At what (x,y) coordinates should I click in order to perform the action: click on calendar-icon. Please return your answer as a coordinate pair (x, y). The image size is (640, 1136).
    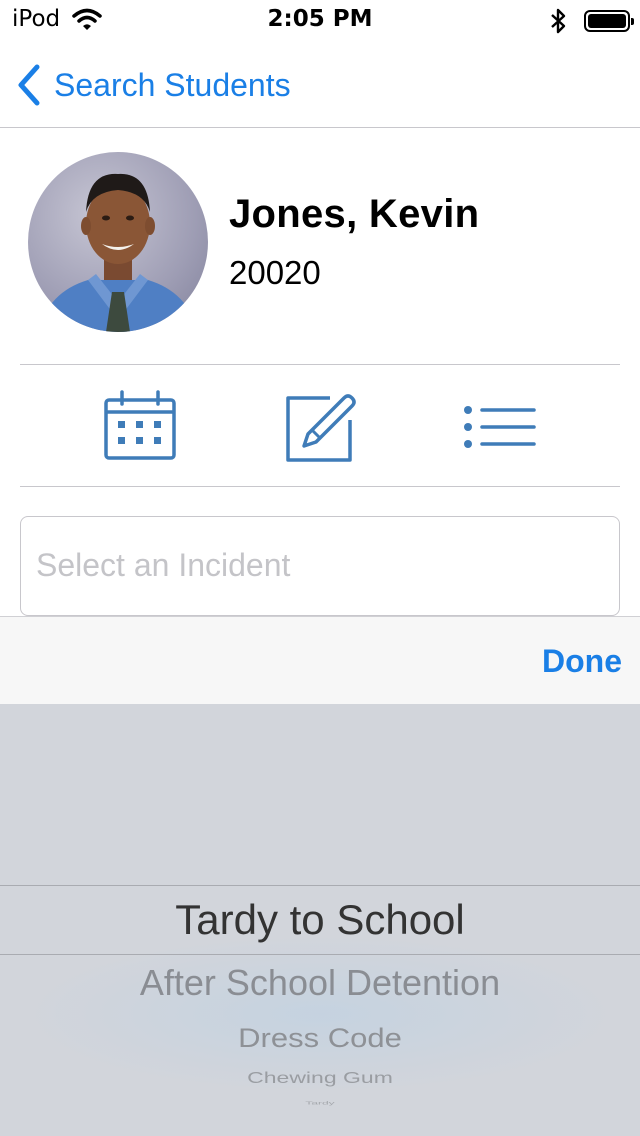
    Looking at the image, I should click on (140, 425).